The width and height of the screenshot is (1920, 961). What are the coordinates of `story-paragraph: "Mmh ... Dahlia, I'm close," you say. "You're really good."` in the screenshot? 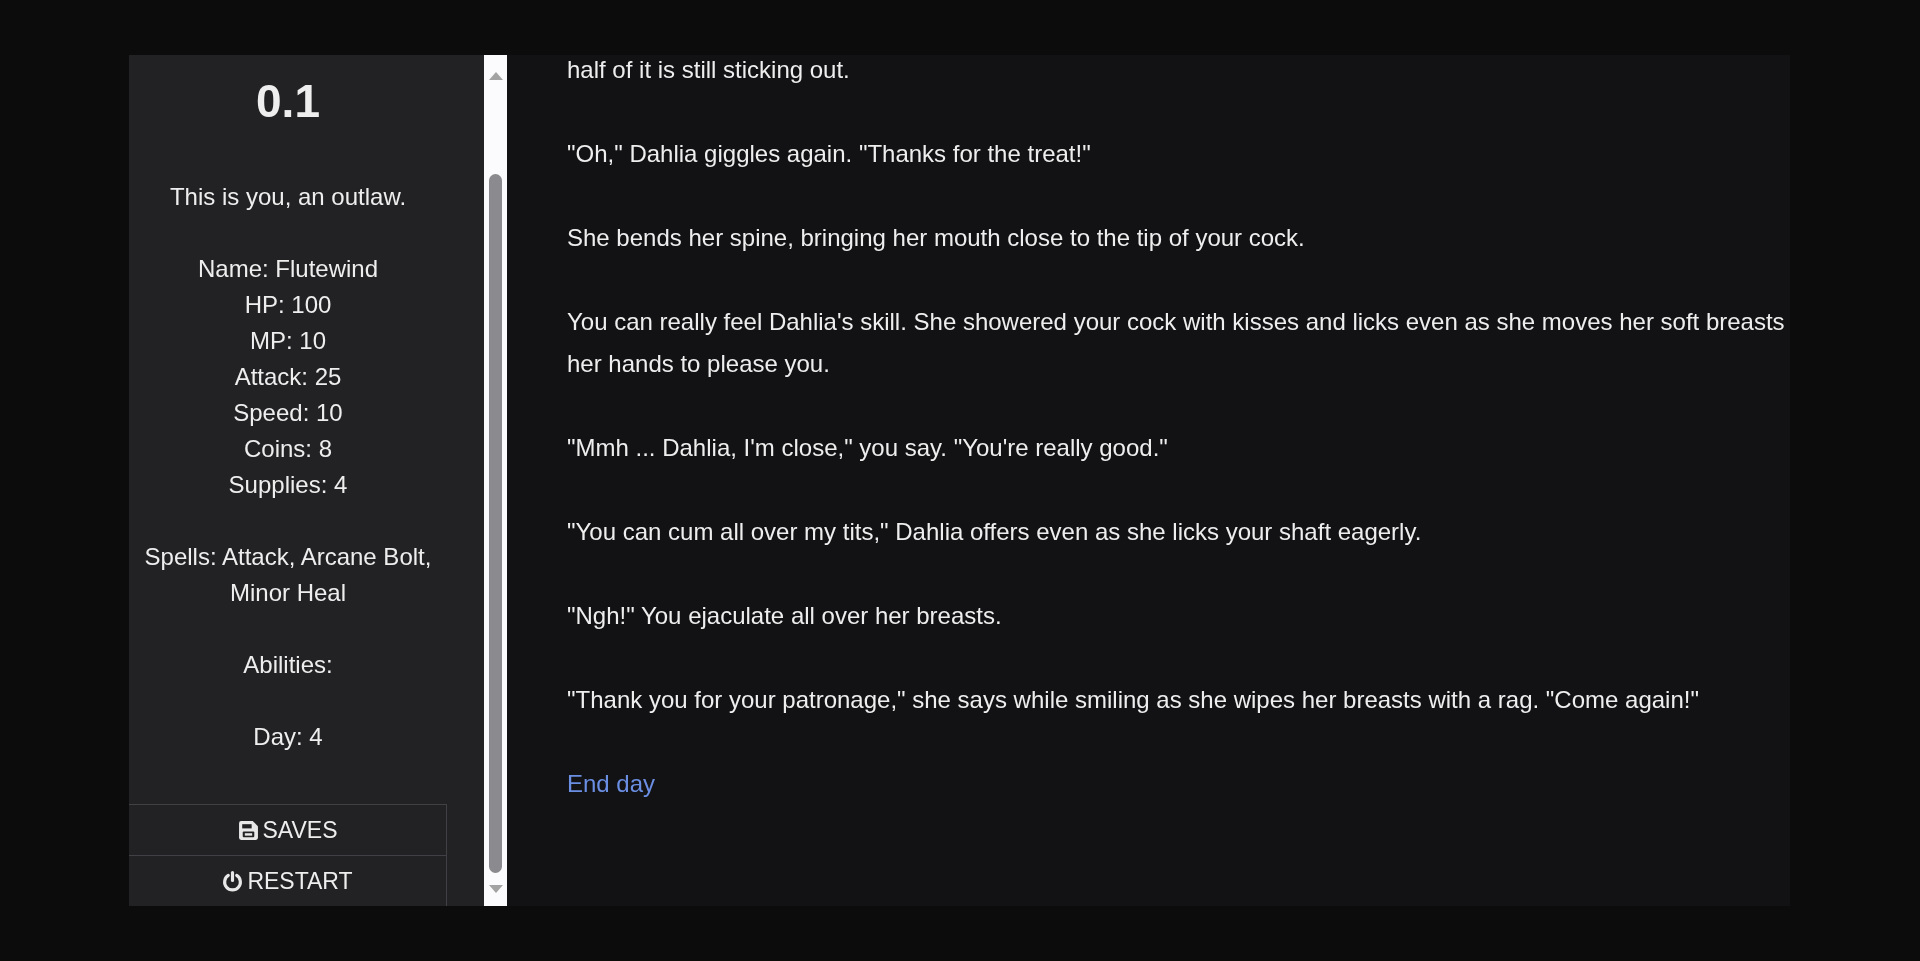 It's located at (868, 448).